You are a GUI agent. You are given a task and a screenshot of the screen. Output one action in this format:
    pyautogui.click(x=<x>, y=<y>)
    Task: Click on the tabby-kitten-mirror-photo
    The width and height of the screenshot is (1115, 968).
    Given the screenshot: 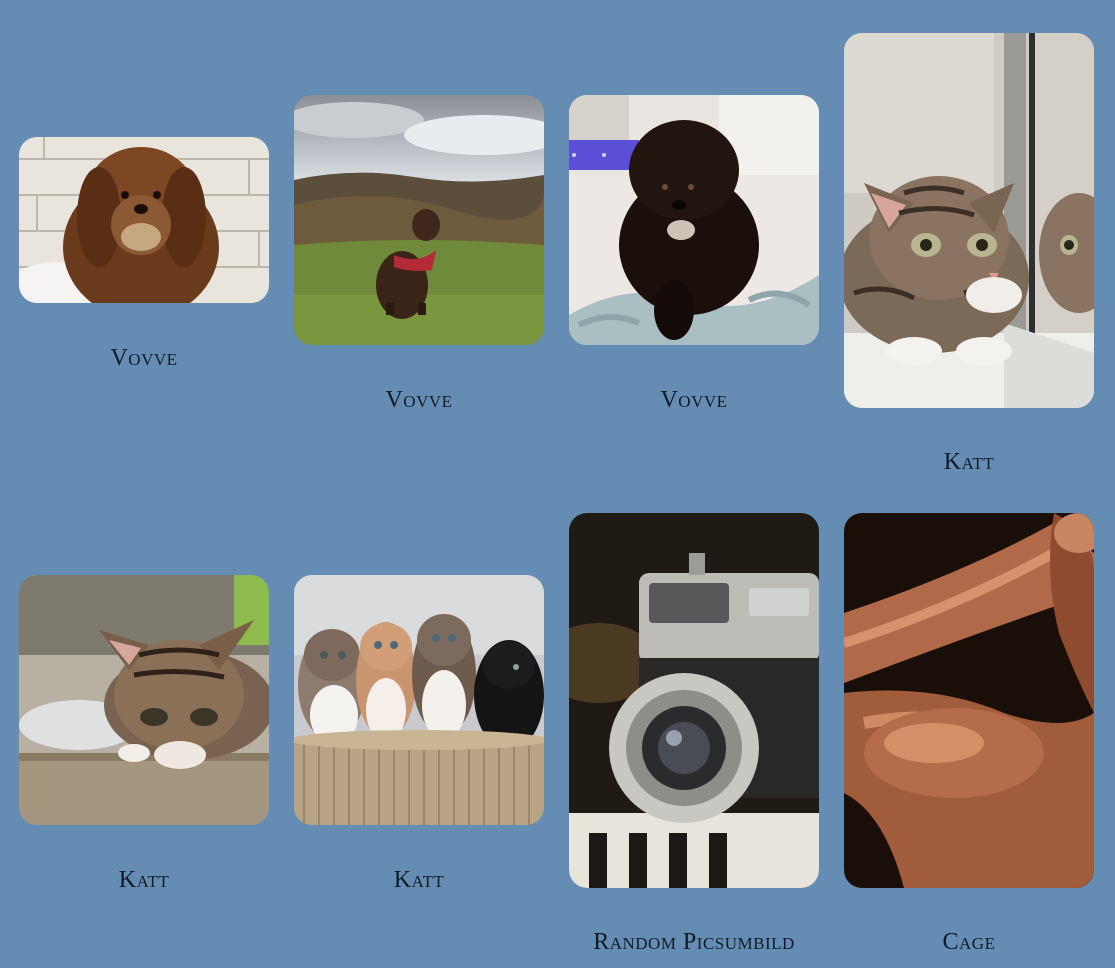 What is the action you would take?
    pyautogui.click(x=969, y=220)
    